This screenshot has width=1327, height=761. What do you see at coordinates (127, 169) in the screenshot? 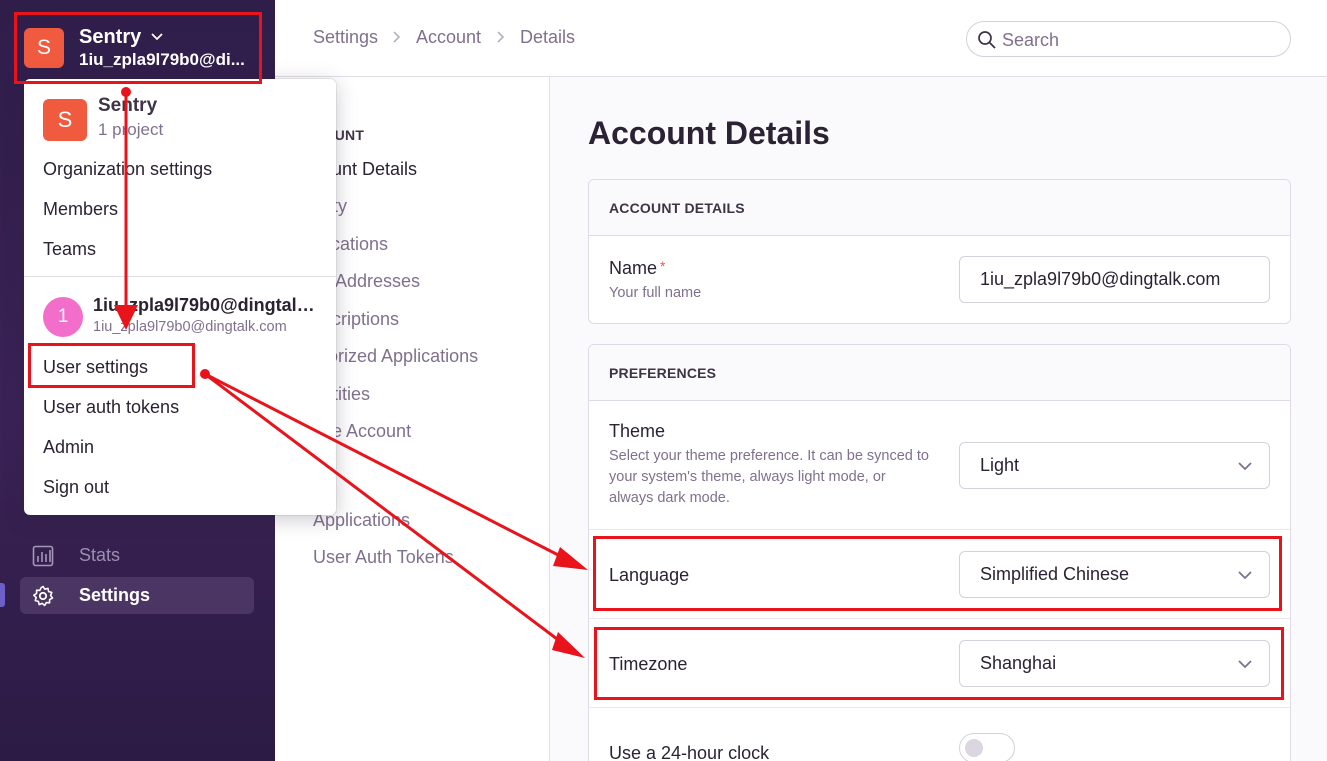
I see `menu-item-organization-settings: Organization settings` at bounding box center [127, 169].